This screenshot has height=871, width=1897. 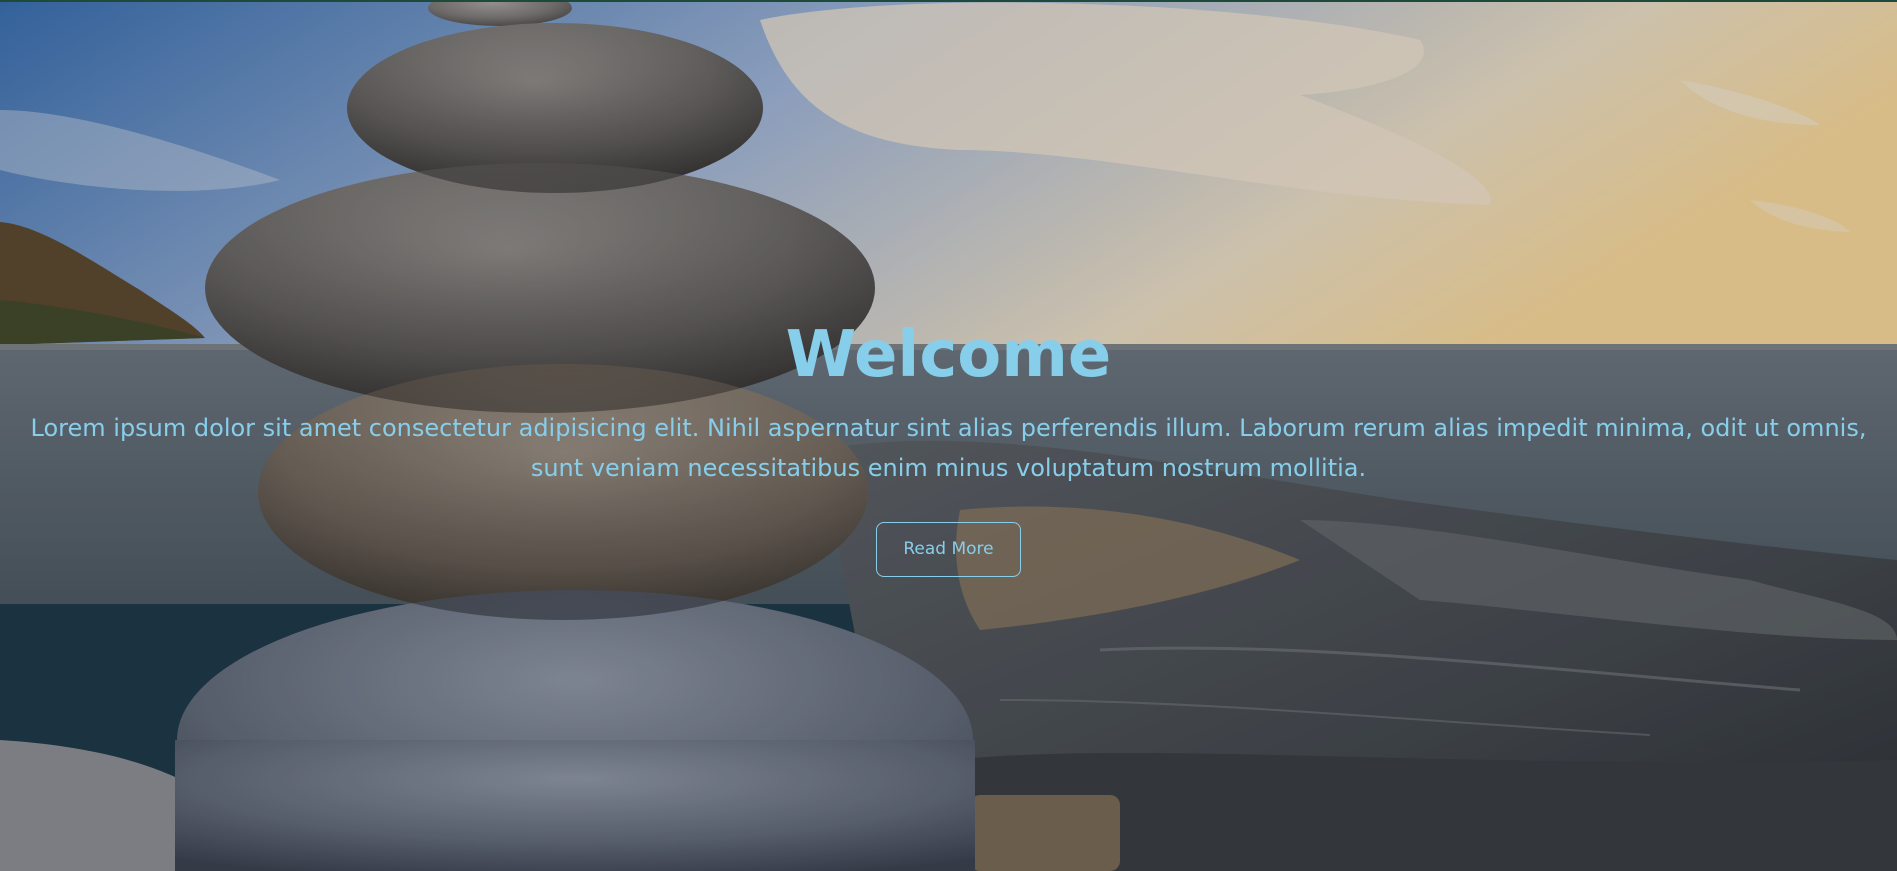 I want to click on hero-title: Welcome, so click(x=948, y=355).